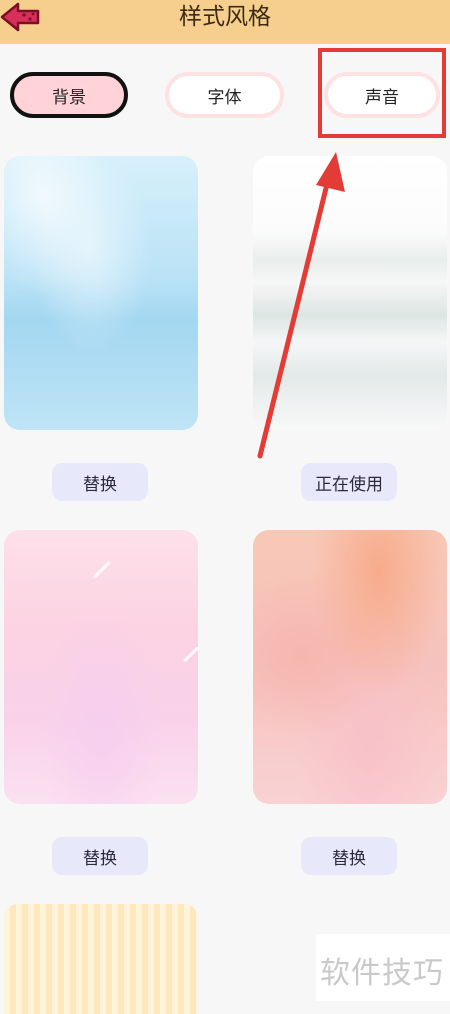 This screenshot has width=450, height=1014. I want to click on background-card-ink-landscape, so click(350, 293).